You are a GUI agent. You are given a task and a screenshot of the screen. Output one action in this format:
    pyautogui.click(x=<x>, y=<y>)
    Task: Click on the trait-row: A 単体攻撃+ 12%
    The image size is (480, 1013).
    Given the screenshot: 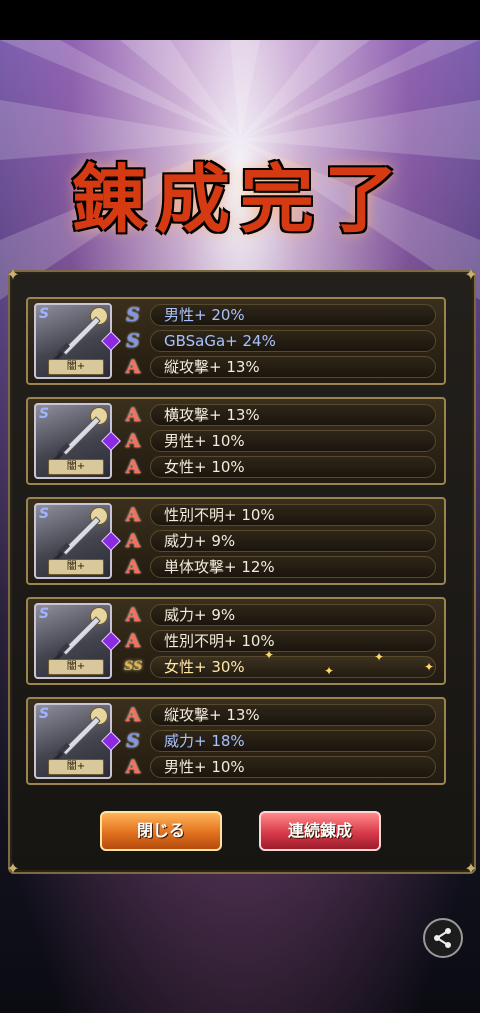 What is the action you would take?
    pyautogui.click(x=281, y=567)
    